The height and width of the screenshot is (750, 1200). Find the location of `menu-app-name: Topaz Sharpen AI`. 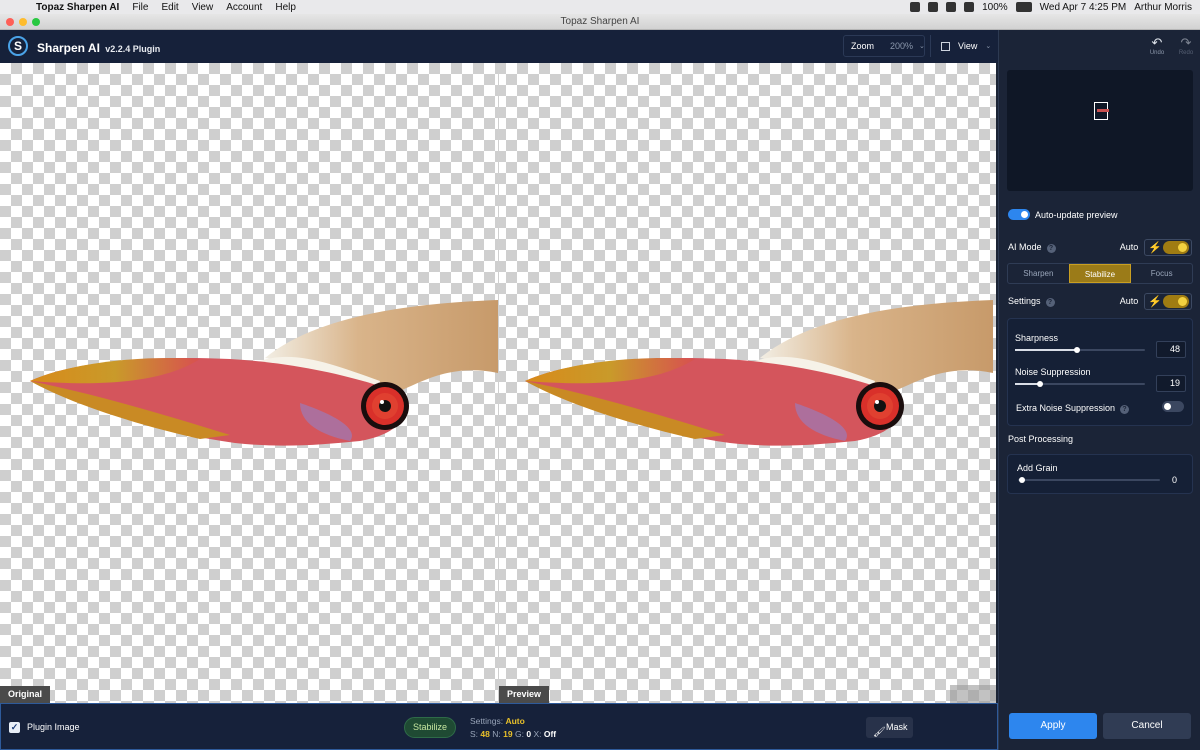

menu-app-name: Topaz Sharpen AI is located at coordinates (77, 7).